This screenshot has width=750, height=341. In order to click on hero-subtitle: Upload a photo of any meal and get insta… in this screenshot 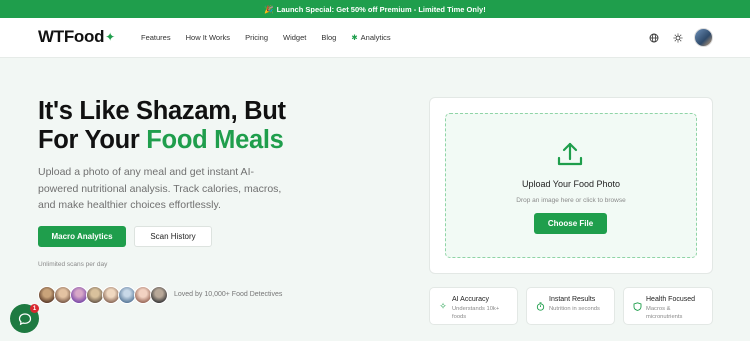, I will do `click(160, 188)`.